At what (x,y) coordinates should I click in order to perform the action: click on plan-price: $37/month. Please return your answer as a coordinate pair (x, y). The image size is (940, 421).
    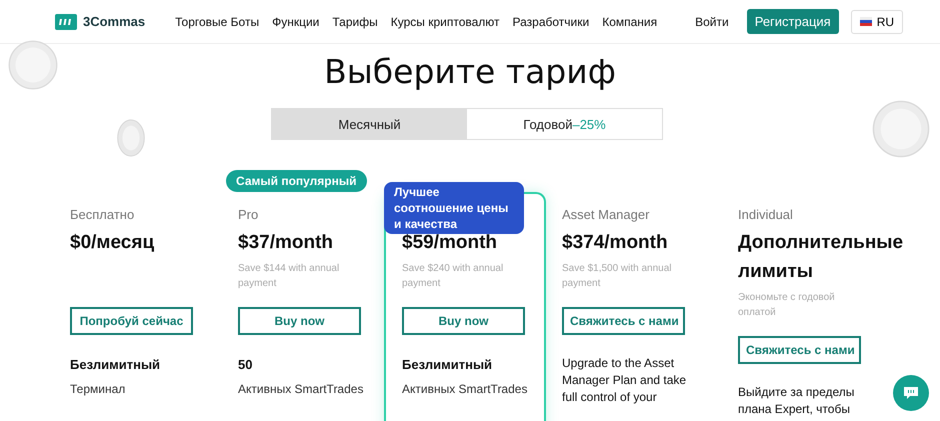
    Looking at the image, I should click on (286, 243).